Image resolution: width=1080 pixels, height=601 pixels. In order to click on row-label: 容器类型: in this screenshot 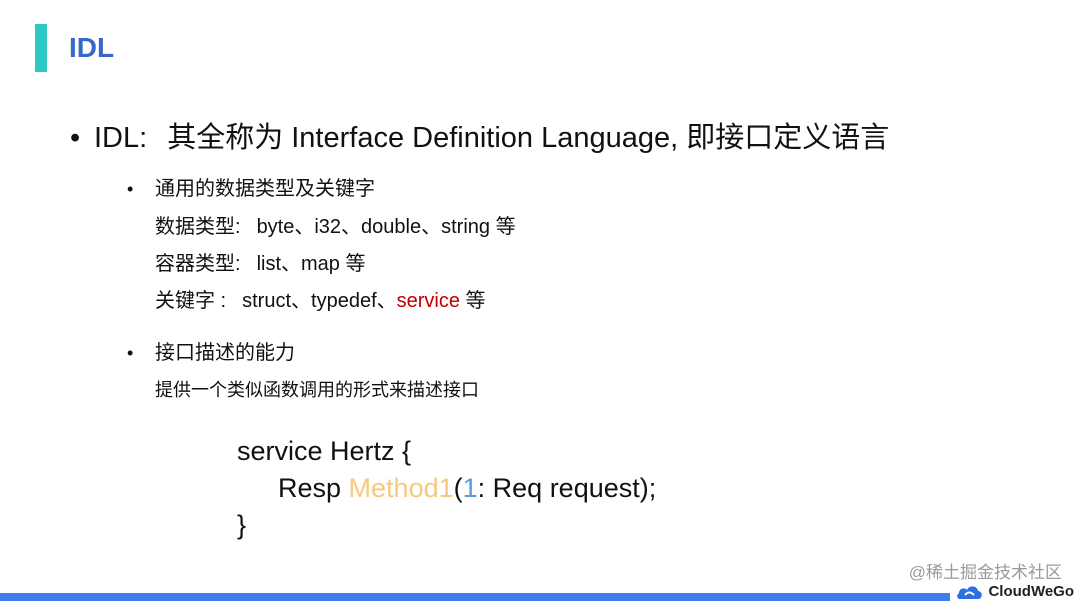, I will do `click(198, 264)`.